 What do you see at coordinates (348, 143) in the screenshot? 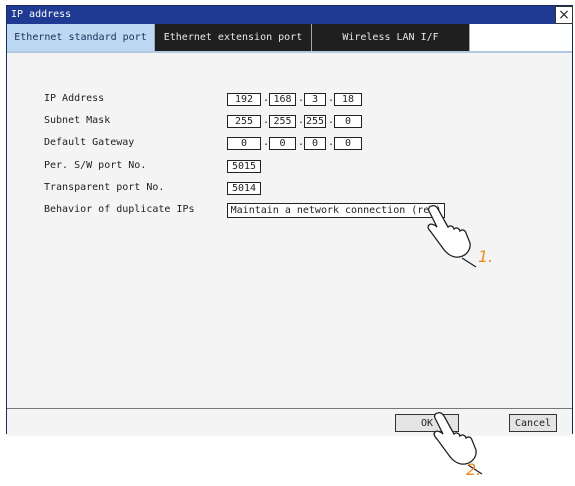
I see `default-gateway-octet-4: 0` at bounding box center [348, 143].